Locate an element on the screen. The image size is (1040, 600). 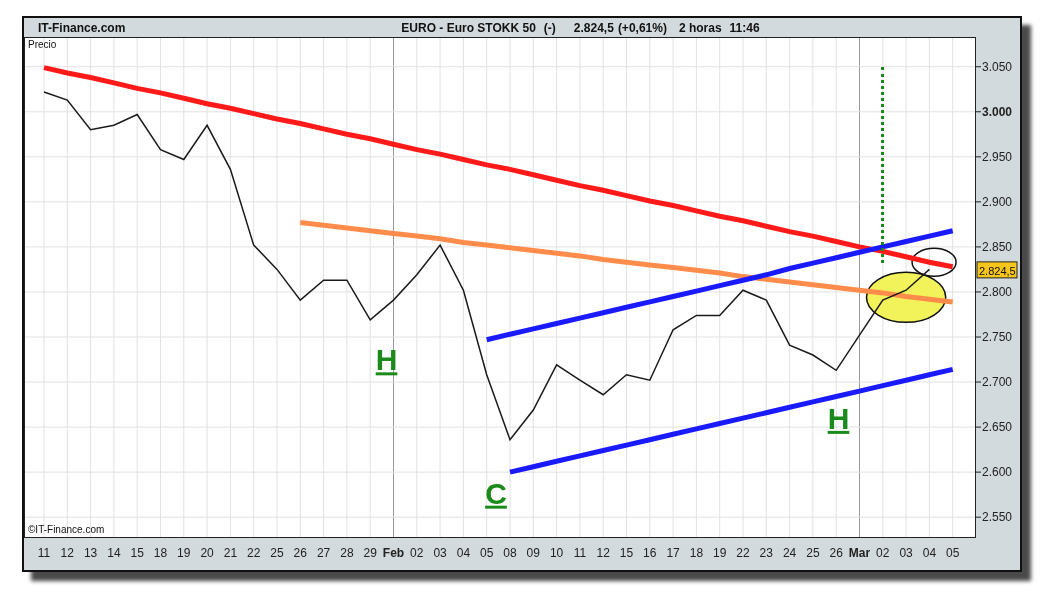
axis-label: 28 is located at coordinates (347, 553).